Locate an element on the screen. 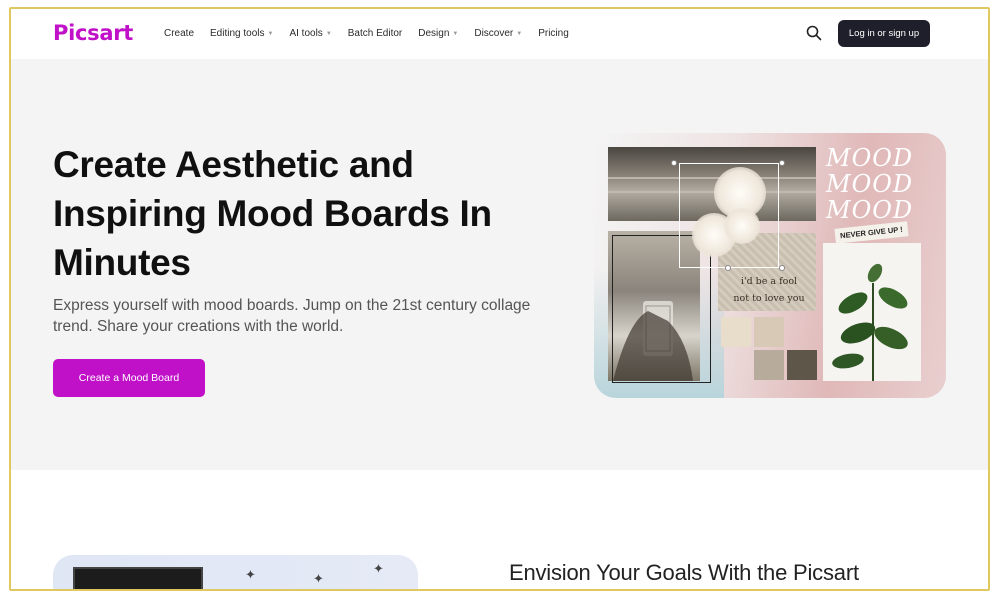 Image resolution: width=1000 pixels, height=600 pixels. goals-section-title: Envision Your Goals With the Picsart is located at coordinates (684, 572).